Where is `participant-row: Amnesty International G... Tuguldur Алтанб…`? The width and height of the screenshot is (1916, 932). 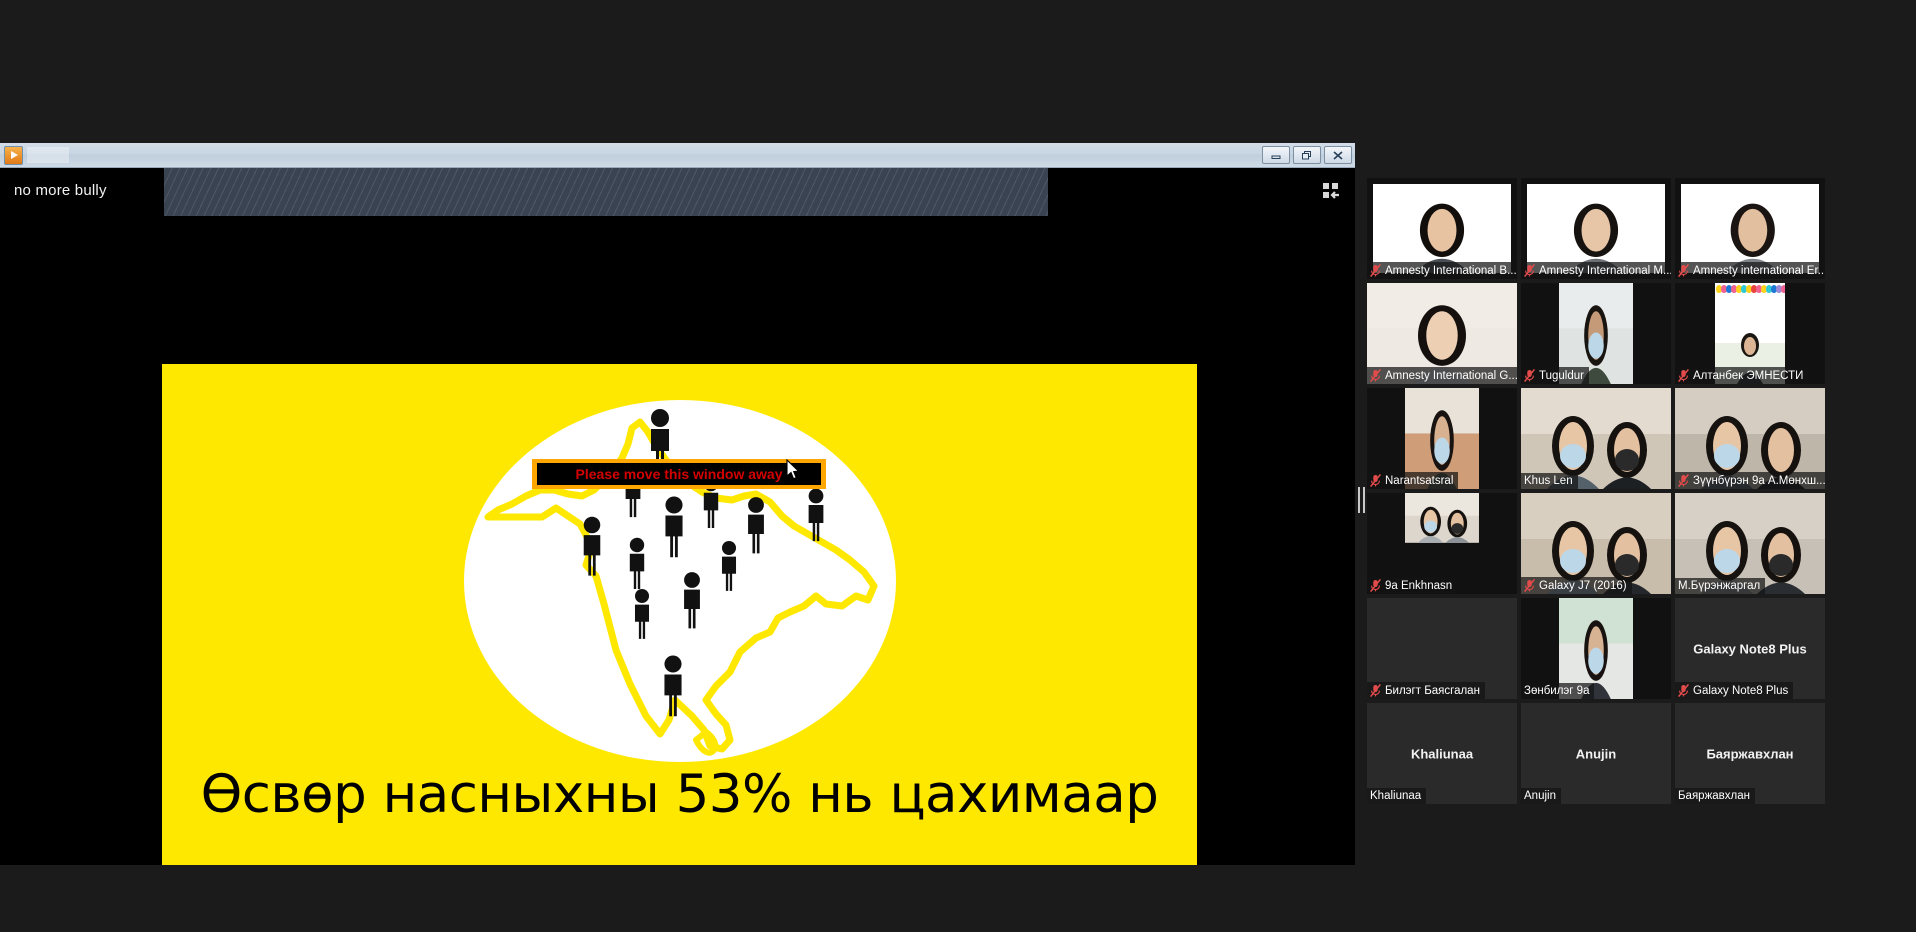
participant-row: Amnesty International G... Tuguldur Алтанб… is located at coordinates (1596, 333).